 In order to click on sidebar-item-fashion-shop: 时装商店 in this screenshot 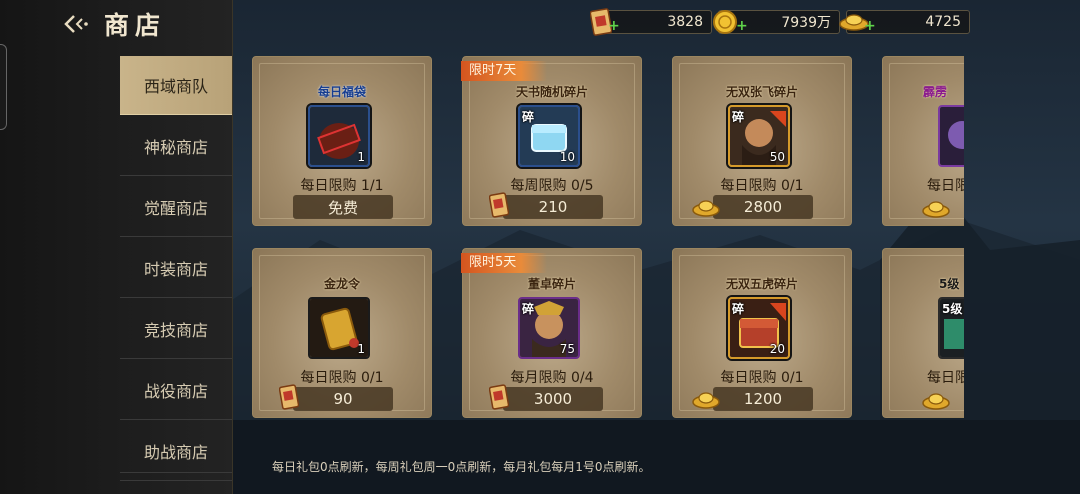, I will do `click(176, 268)`.